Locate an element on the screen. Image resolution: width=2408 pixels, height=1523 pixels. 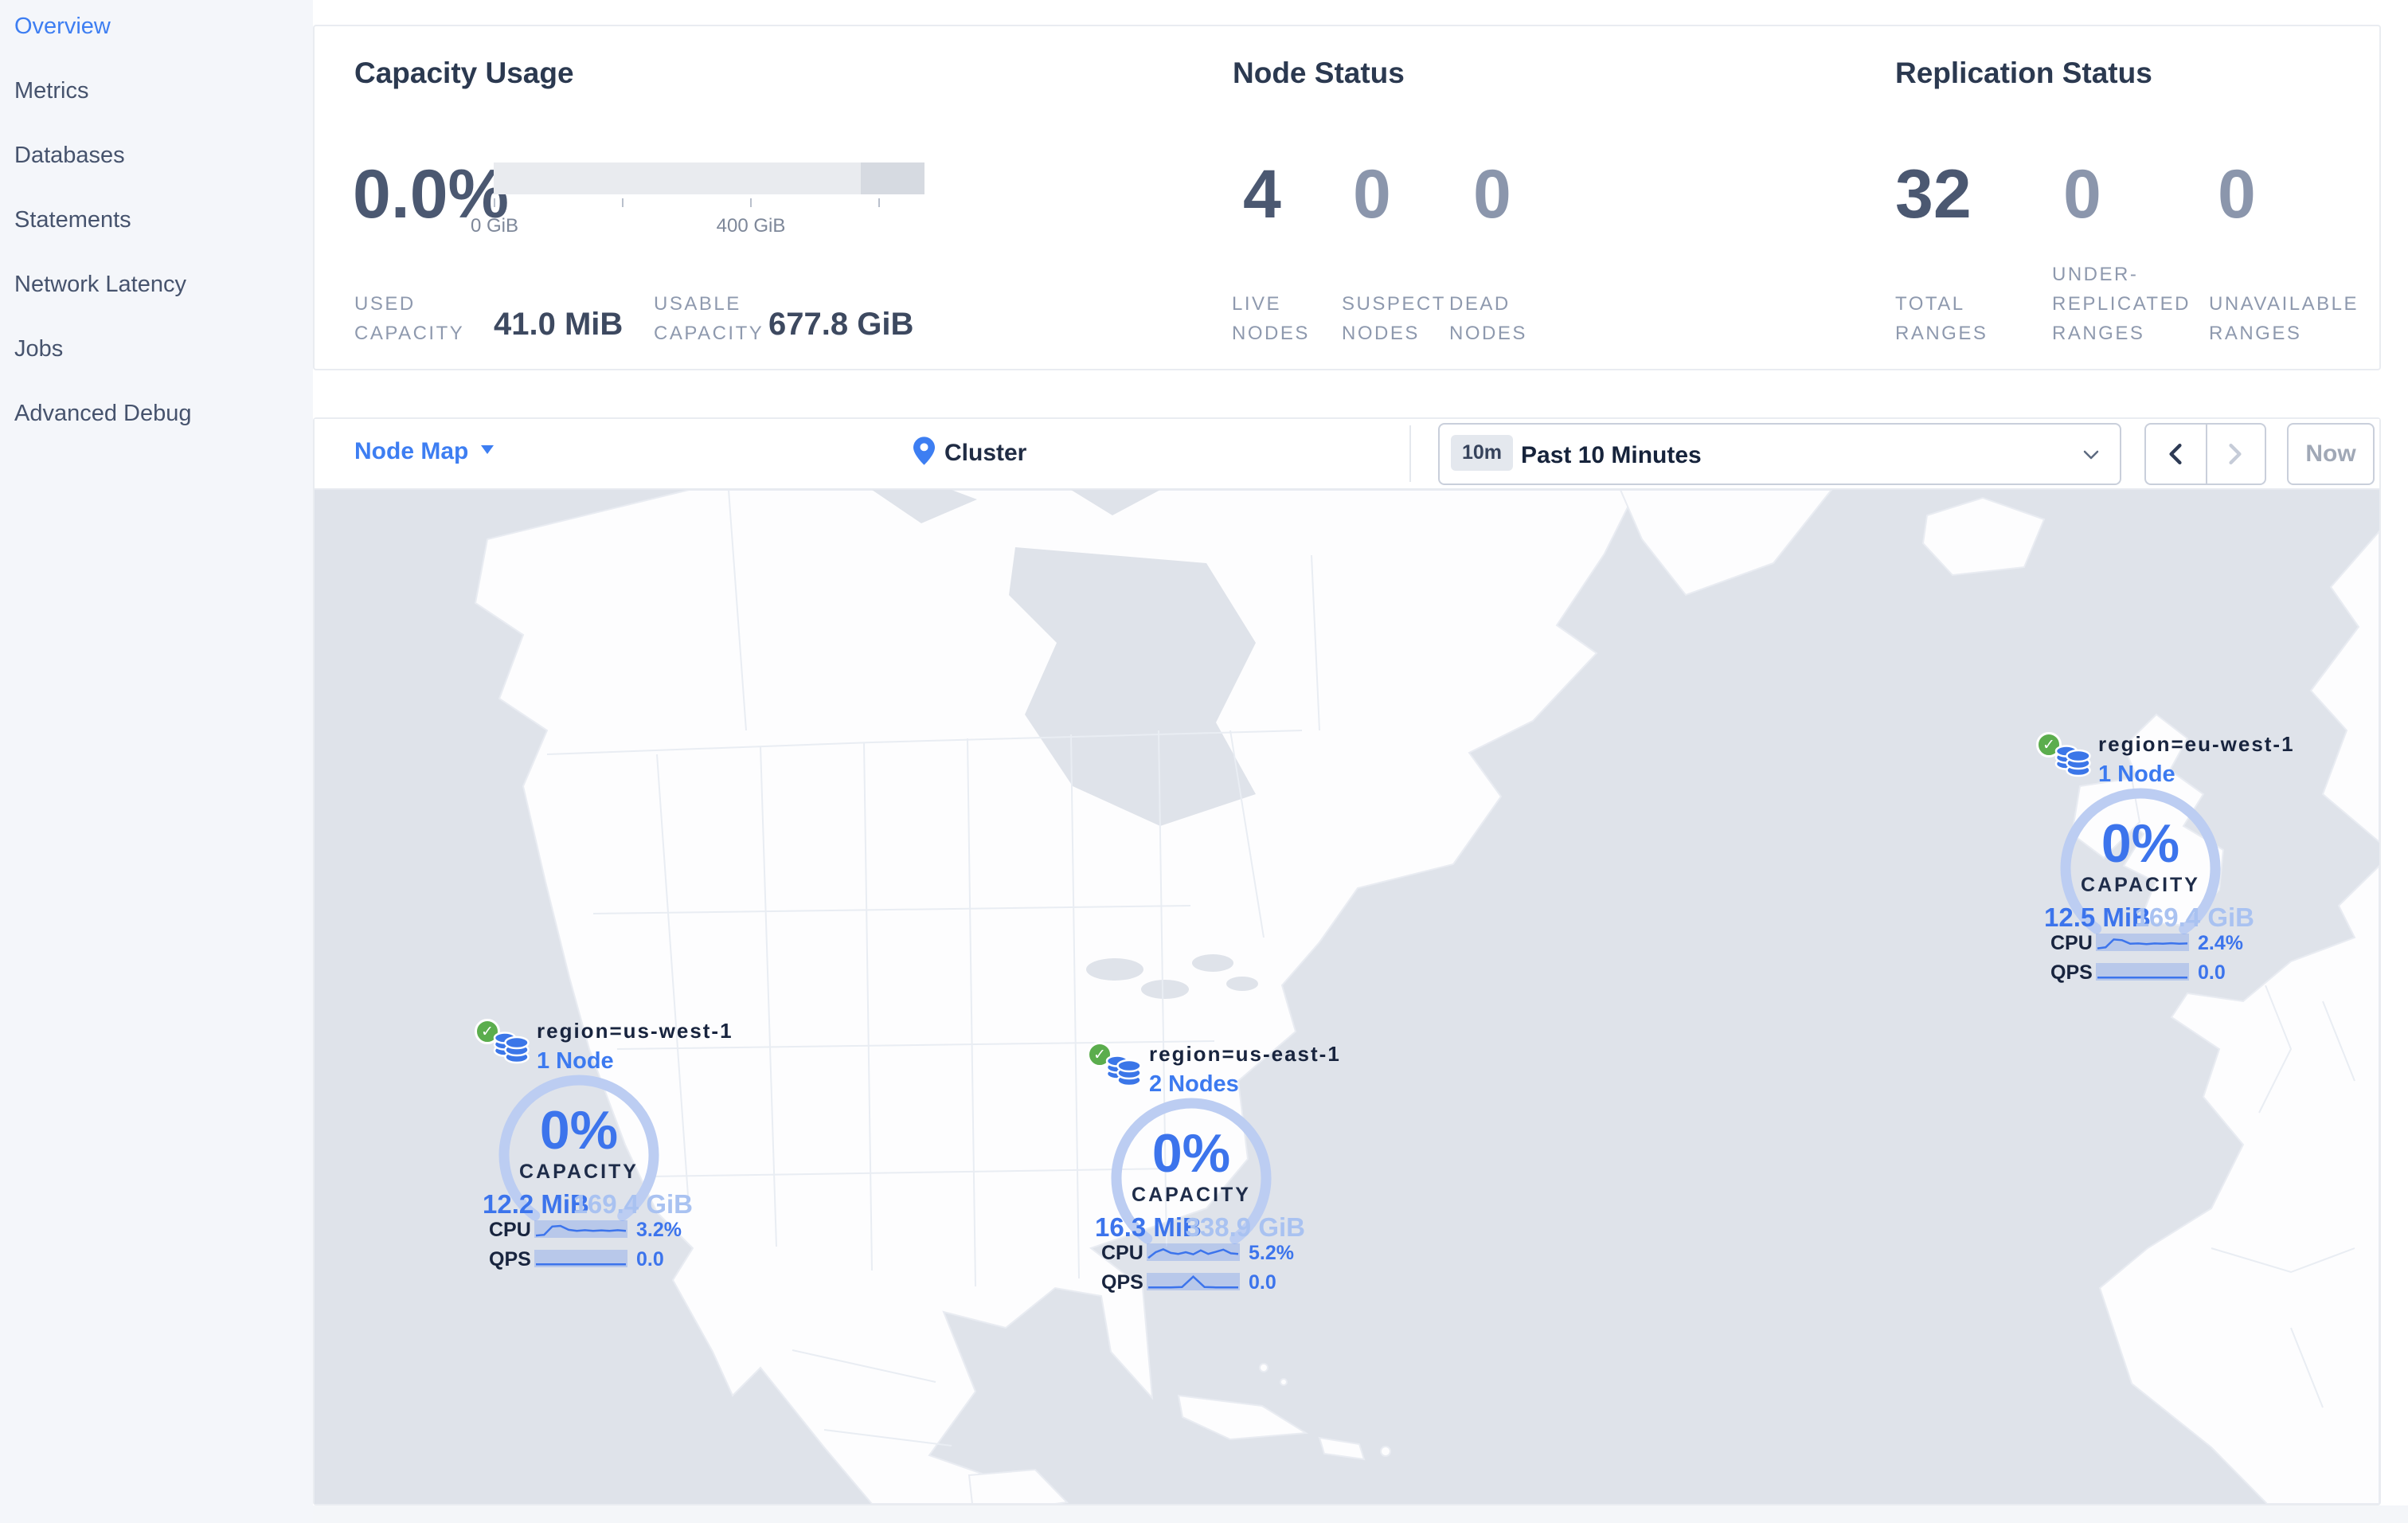
time-step-forward-button is located at coordinates (2235, 454).